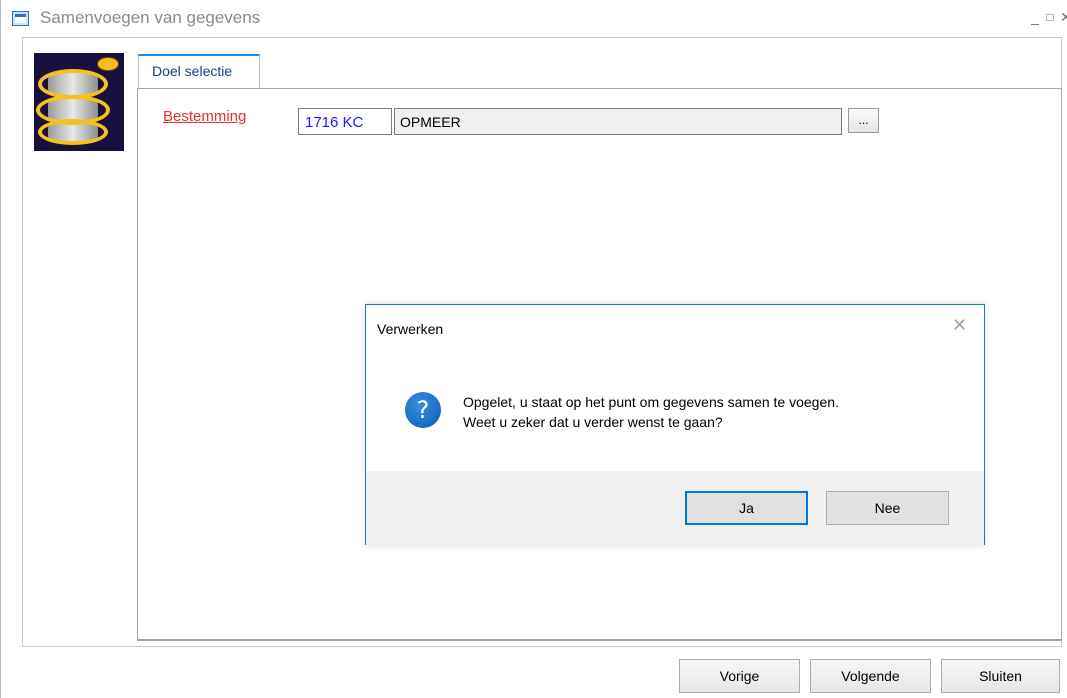 Image resolution: width=1067 pixels, height=698 pixels. Describe the element at coordinates (423, 410) in the screenshot. I see `question-icon: ?` at that location.